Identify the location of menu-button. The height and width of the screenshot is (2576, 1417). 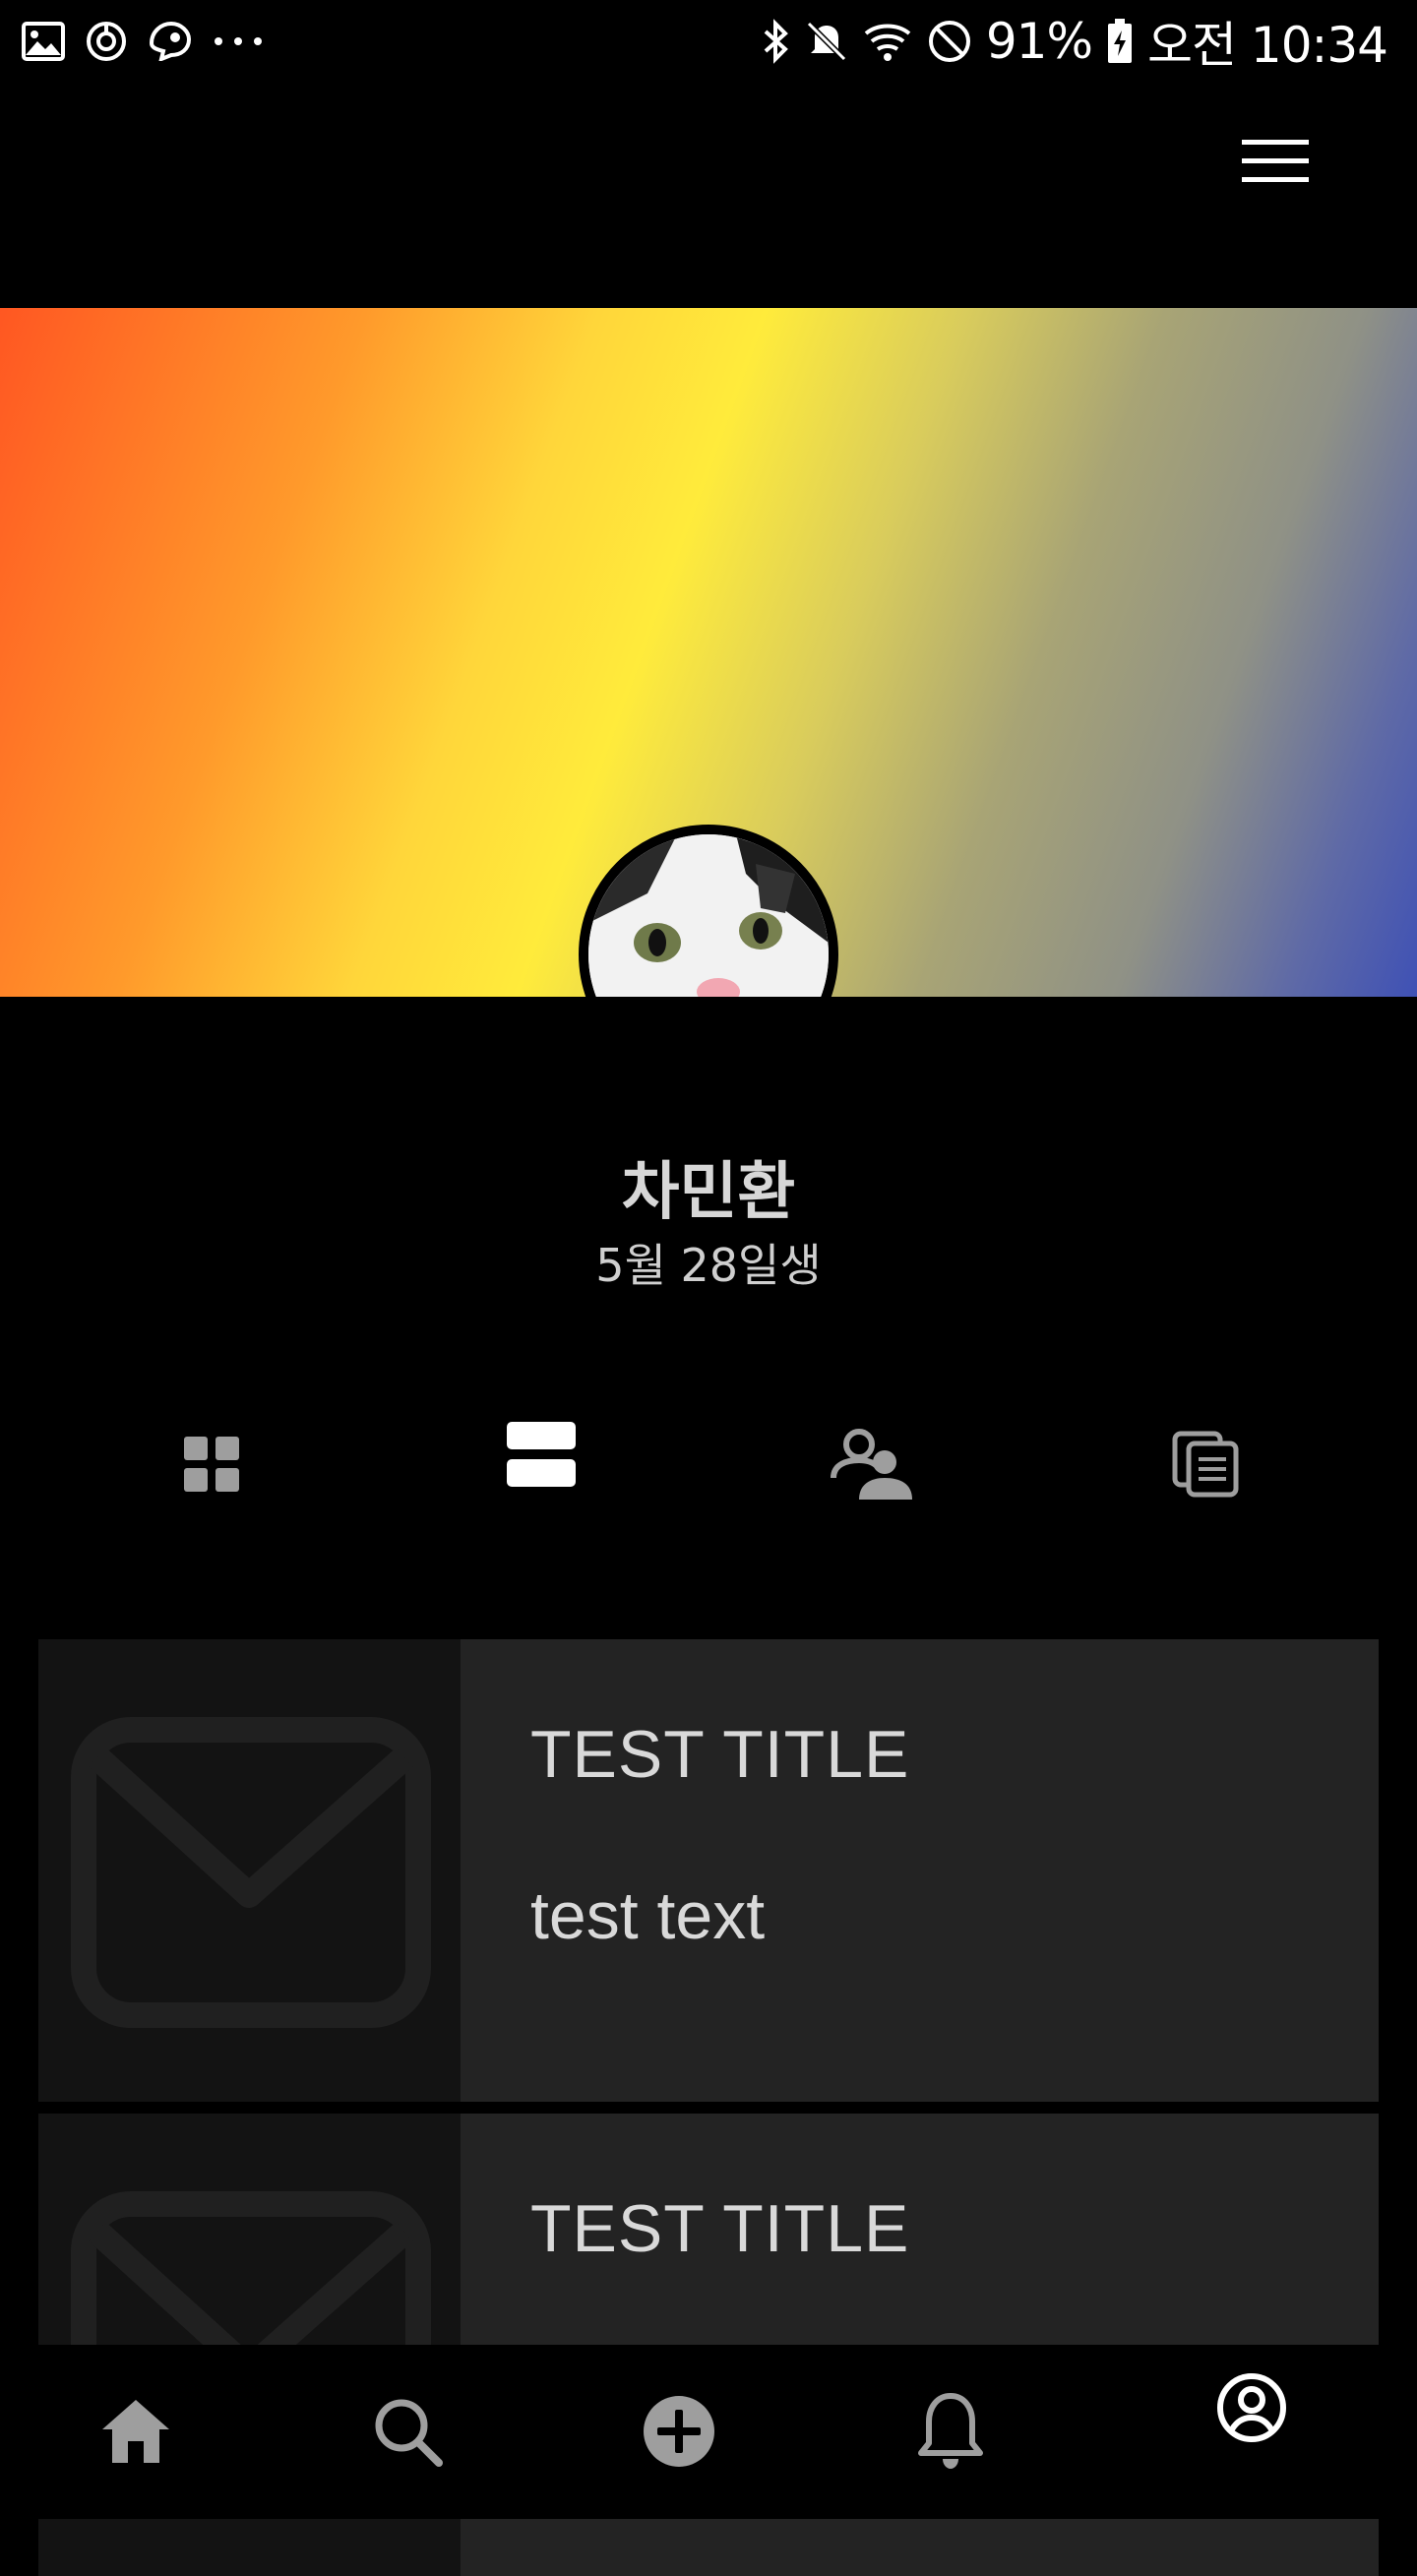
(1275, 163).